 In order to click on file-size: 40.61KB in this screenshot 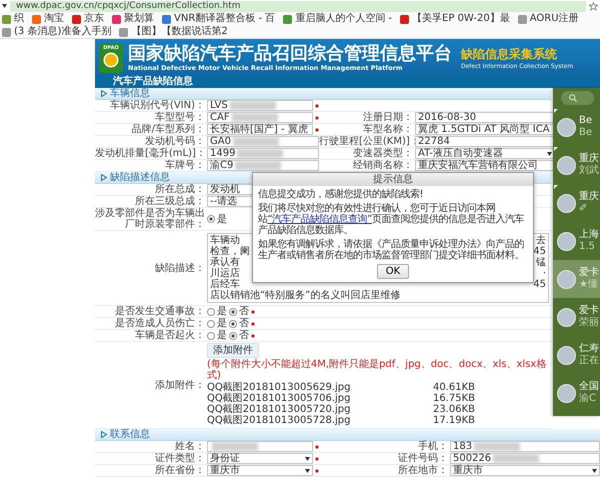, I will do `click(453, 387)`.